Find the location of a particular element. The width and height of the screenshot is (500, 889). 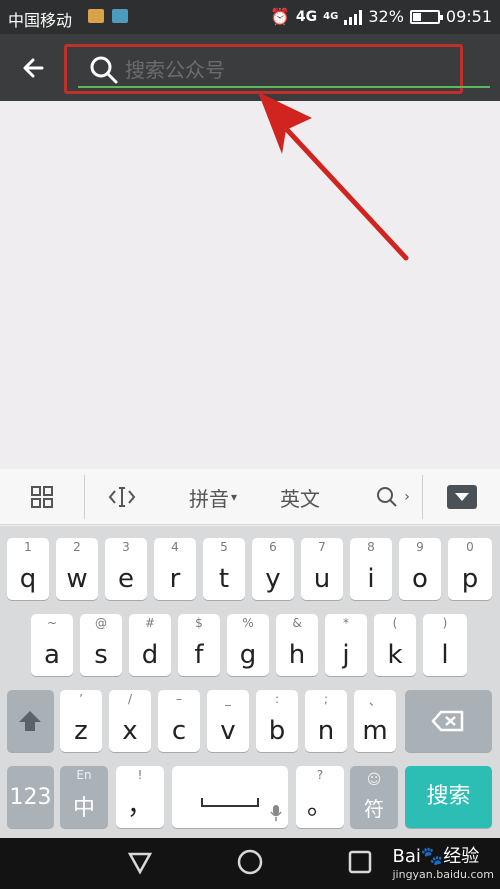

key-n: ; n is located at coordinates (326, 721).